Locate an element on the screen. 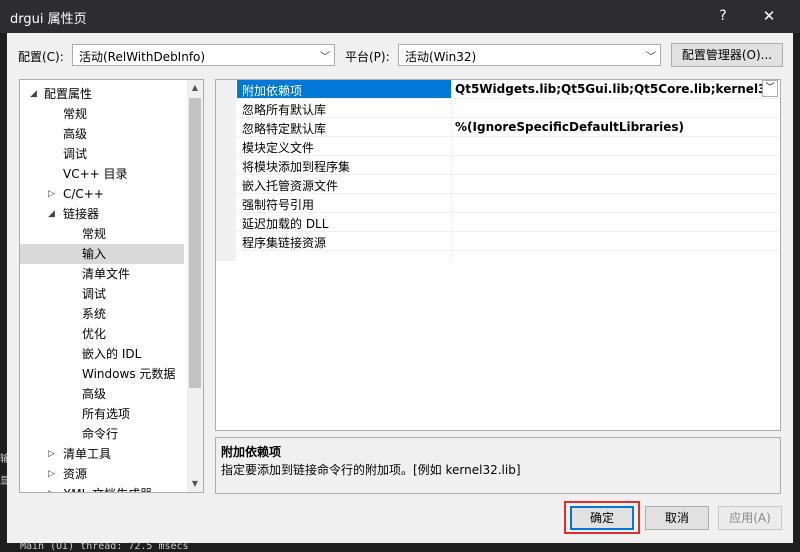  property-row: 延迟加载的 DLL is located at coordinates (498, 222).